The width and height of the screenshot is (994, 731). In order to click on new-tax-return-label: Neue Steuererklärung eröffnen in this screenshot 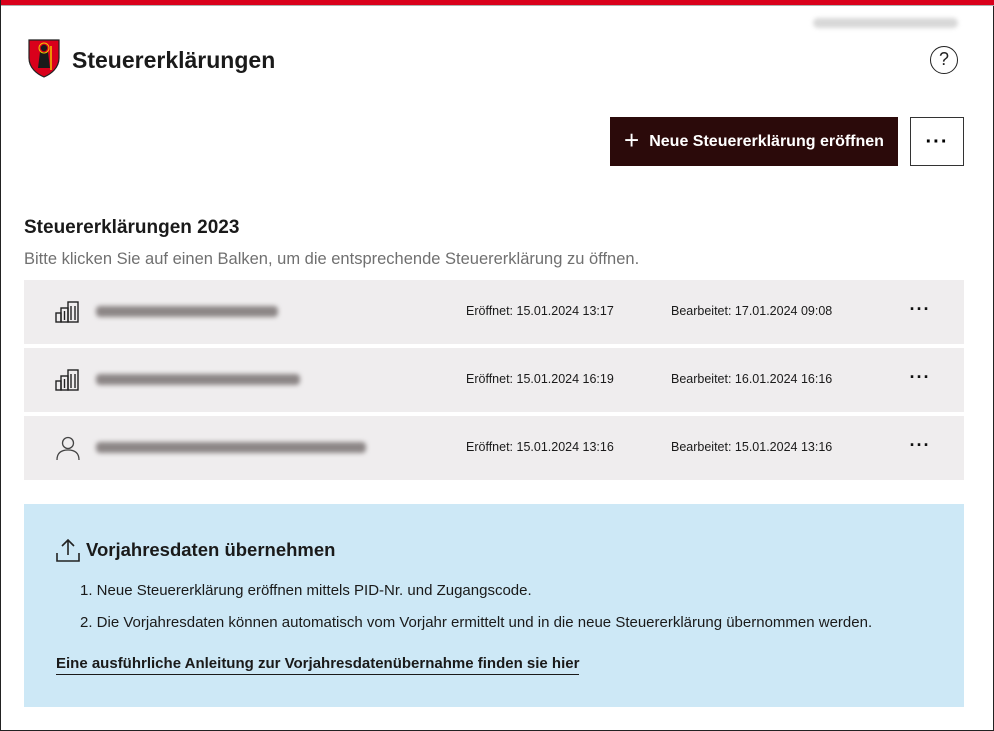, I will do `click(766, 141)`.